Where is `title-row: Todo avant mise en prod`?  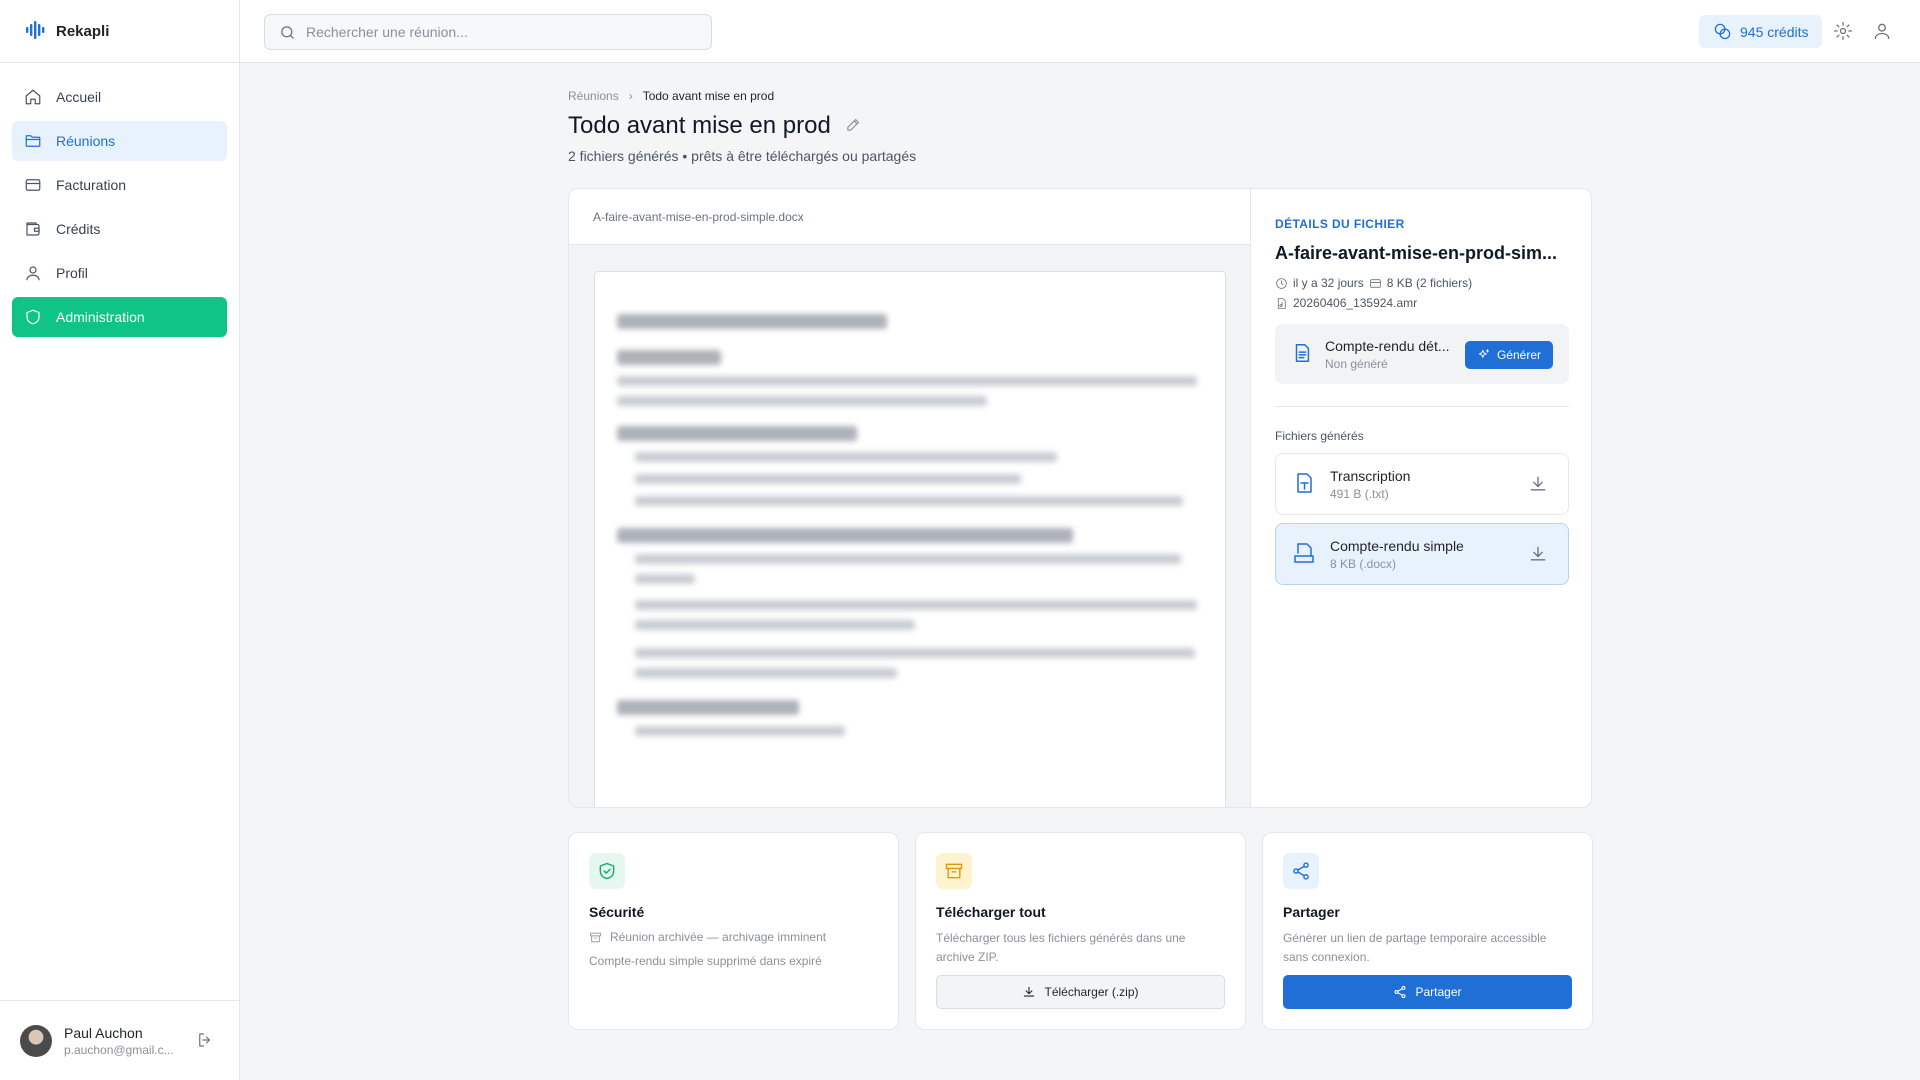 title-row: Todo avant mise en prod is located at coordinates (715, 126).